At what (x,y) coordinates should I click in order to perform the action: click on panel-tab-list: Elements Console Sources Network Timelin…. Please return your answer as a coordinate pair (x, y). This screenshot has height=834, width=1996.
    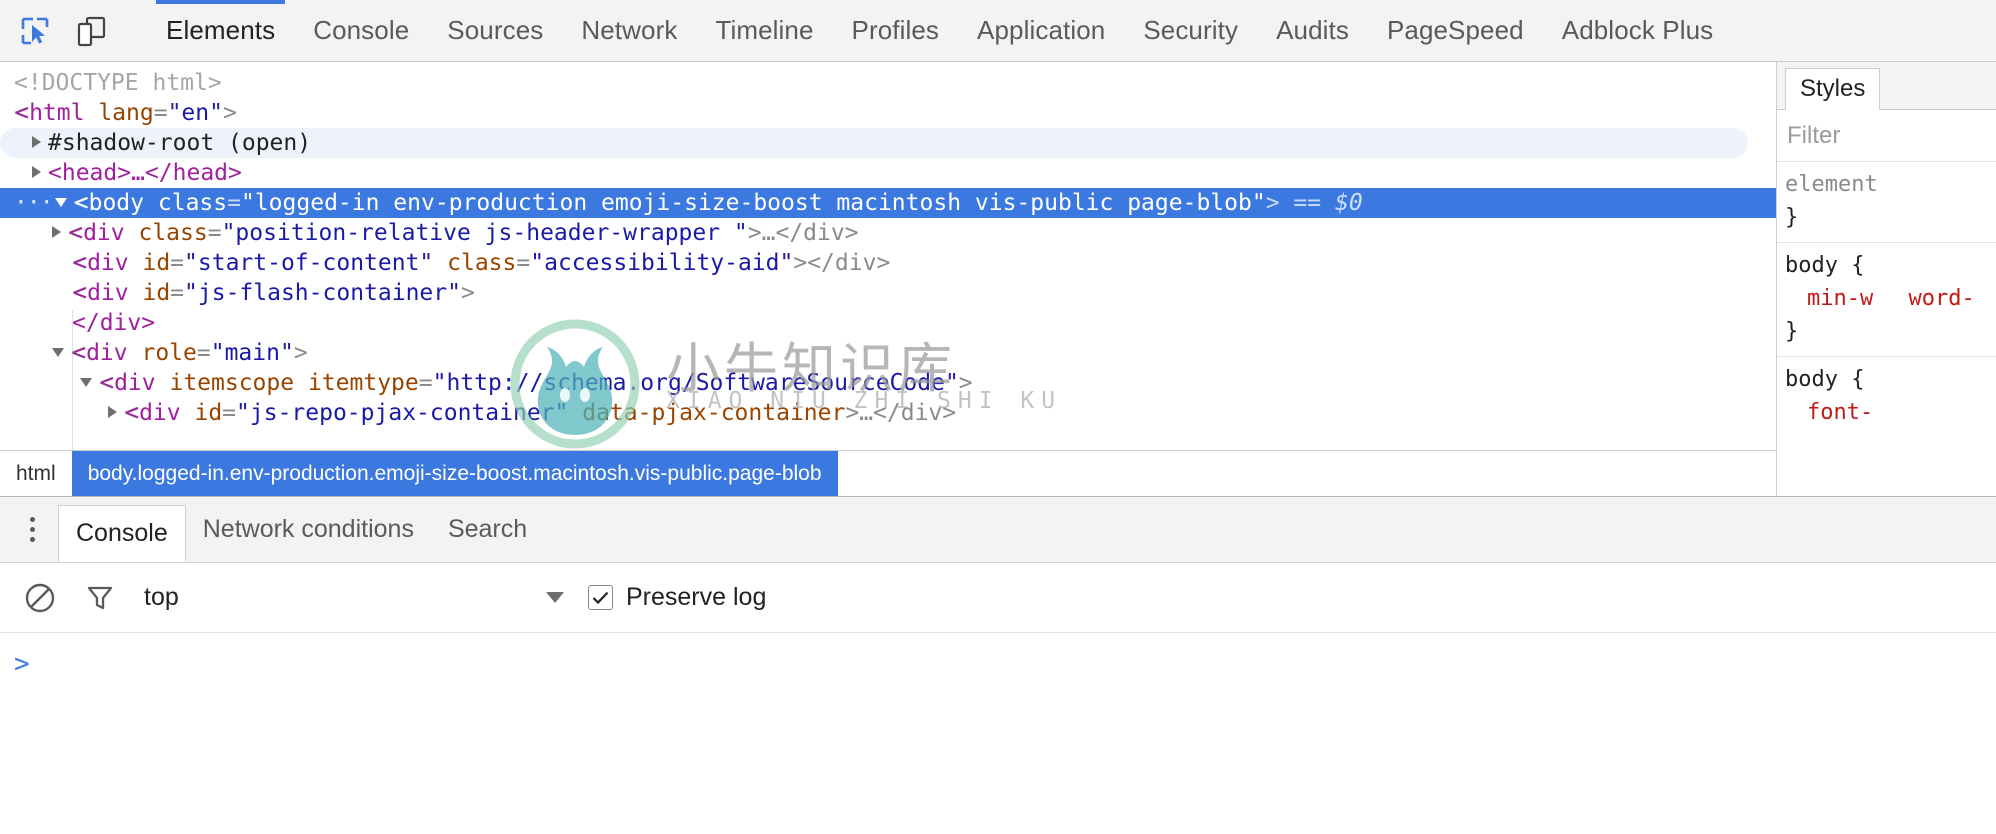
    Looking at the image, I should click on (939, 30).